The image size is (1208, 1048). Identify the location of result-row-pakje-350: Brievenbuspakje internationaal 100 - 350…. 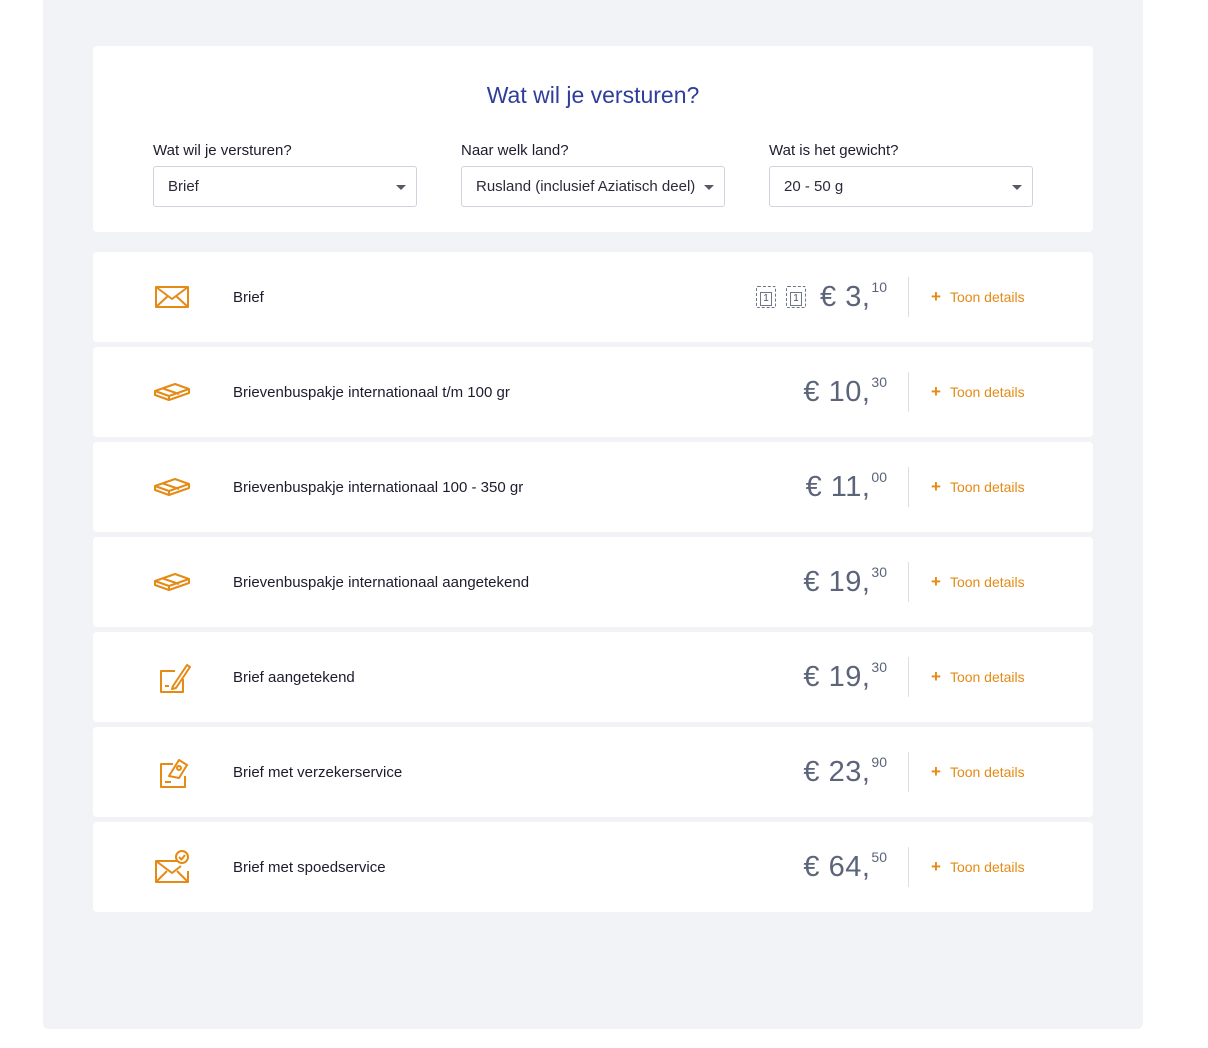
(593, 487).